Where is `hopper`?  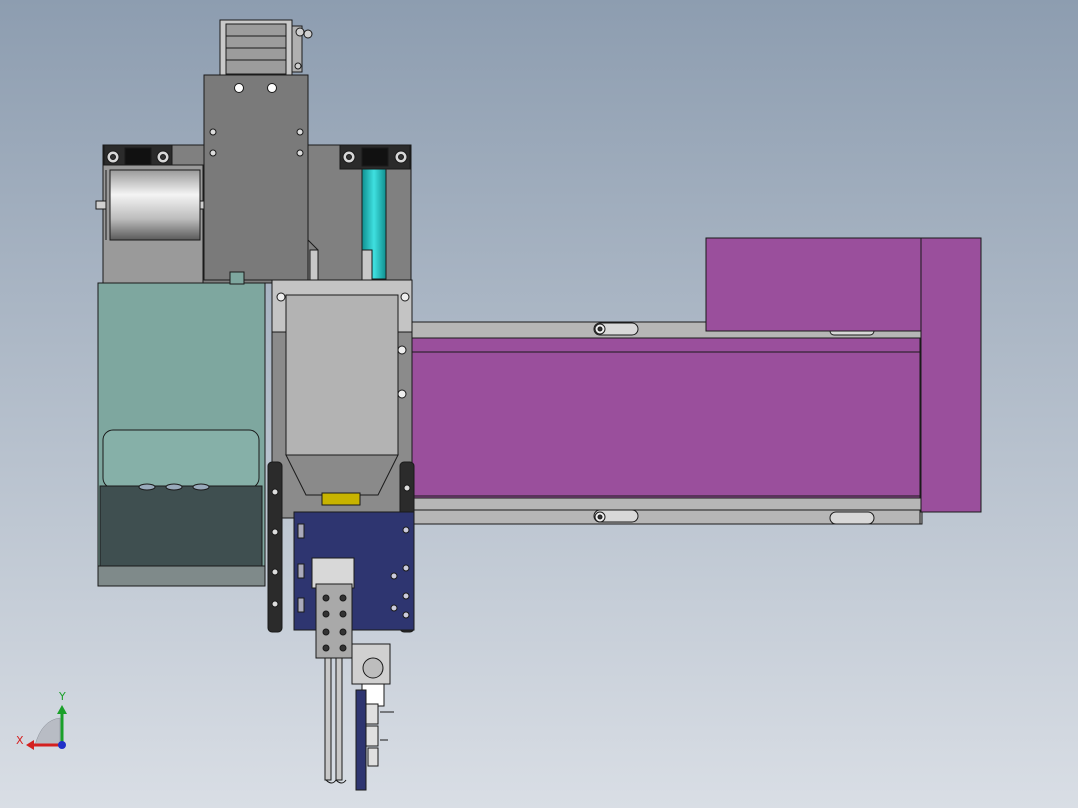 hopper is located at coordinates (342, 400).